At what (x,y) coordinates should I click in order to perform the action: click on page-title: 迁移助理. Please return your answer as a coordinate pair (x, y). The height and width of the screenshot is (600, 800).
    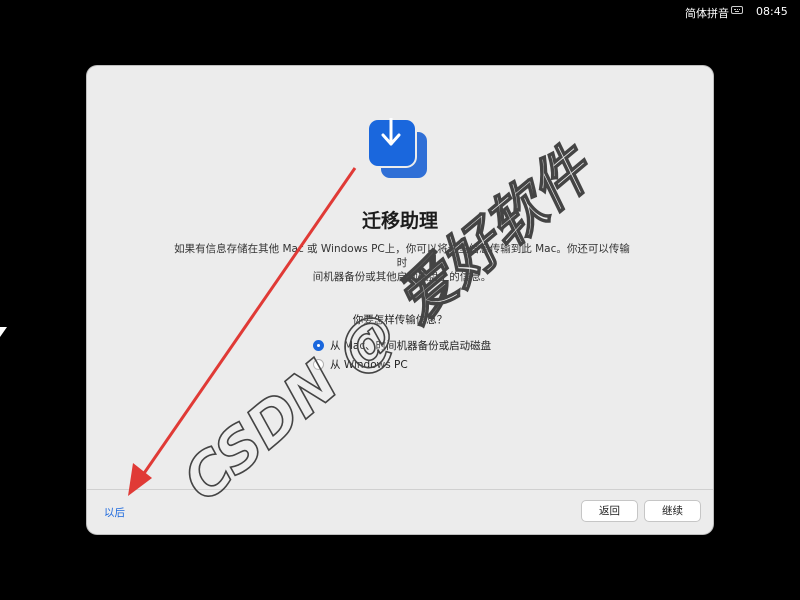
    Looking at the image, I should click on (399, 221).